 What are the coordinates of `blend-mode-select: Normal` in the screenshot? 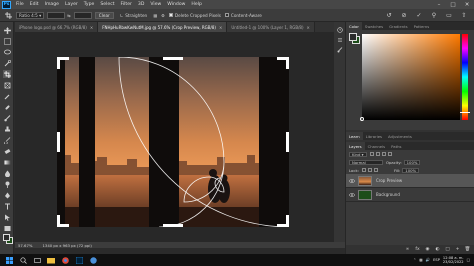 It's located at (366, 162).